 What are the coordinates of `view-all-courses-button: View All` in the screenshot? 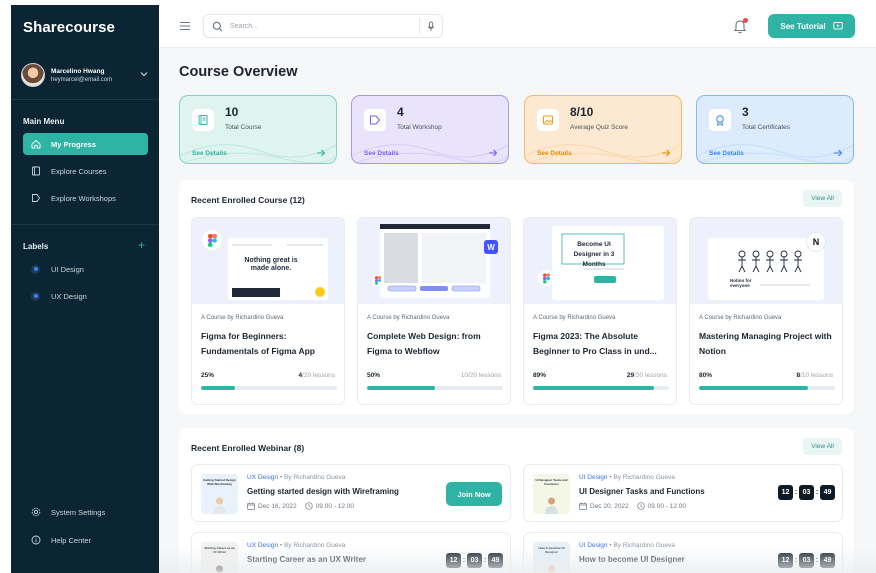 It's located at (822, 198).